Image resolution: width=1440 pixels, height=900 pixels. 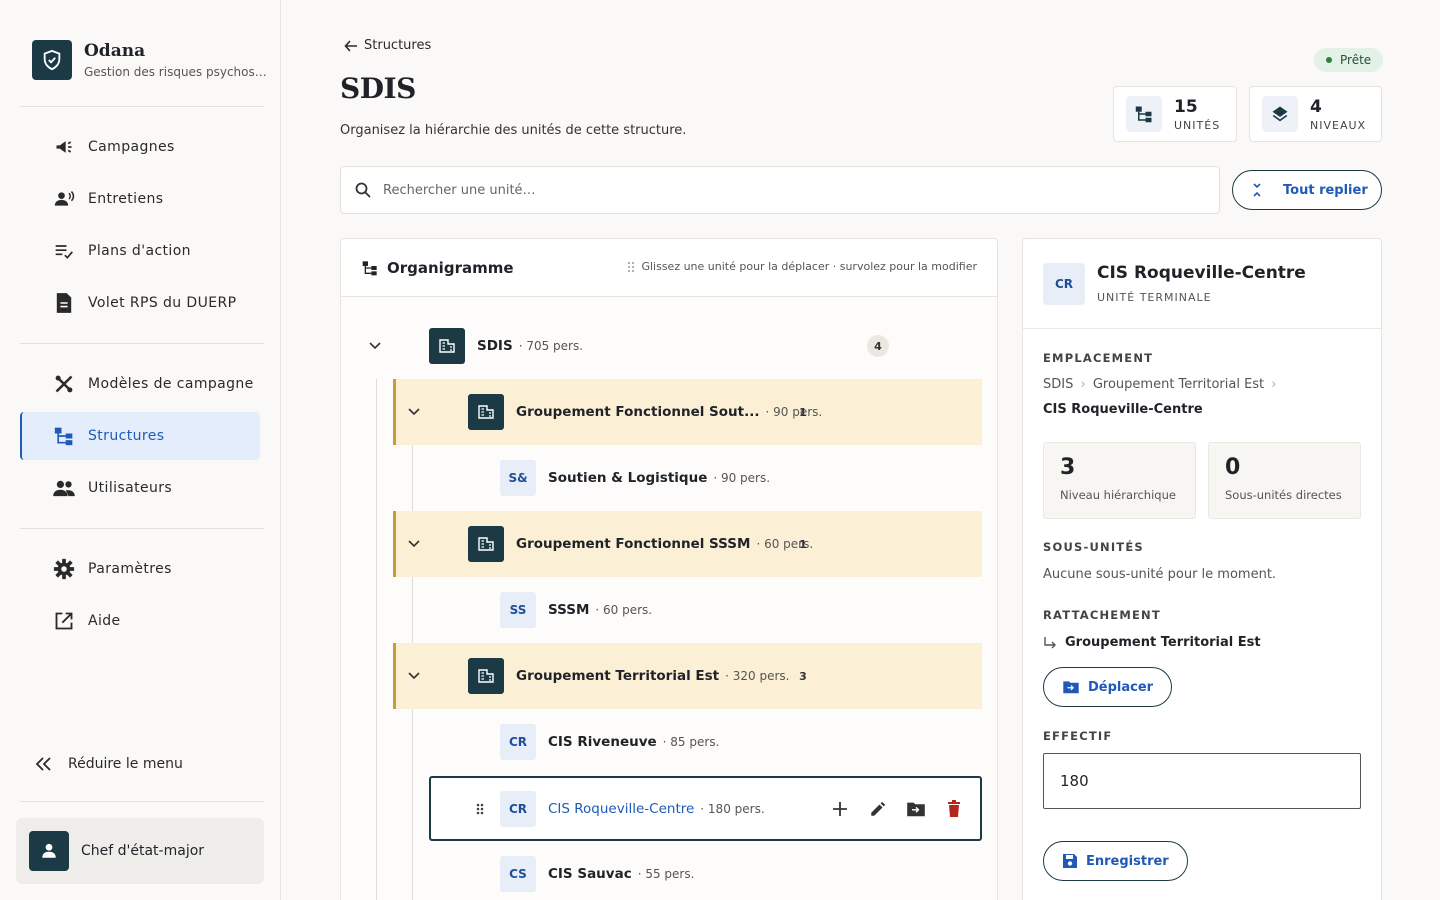 What do you see at coordinates (140, 384) in the screenshot?
I see `sidebar-item-modeles: Modèles de campagne` at bounding box center [140, 384].